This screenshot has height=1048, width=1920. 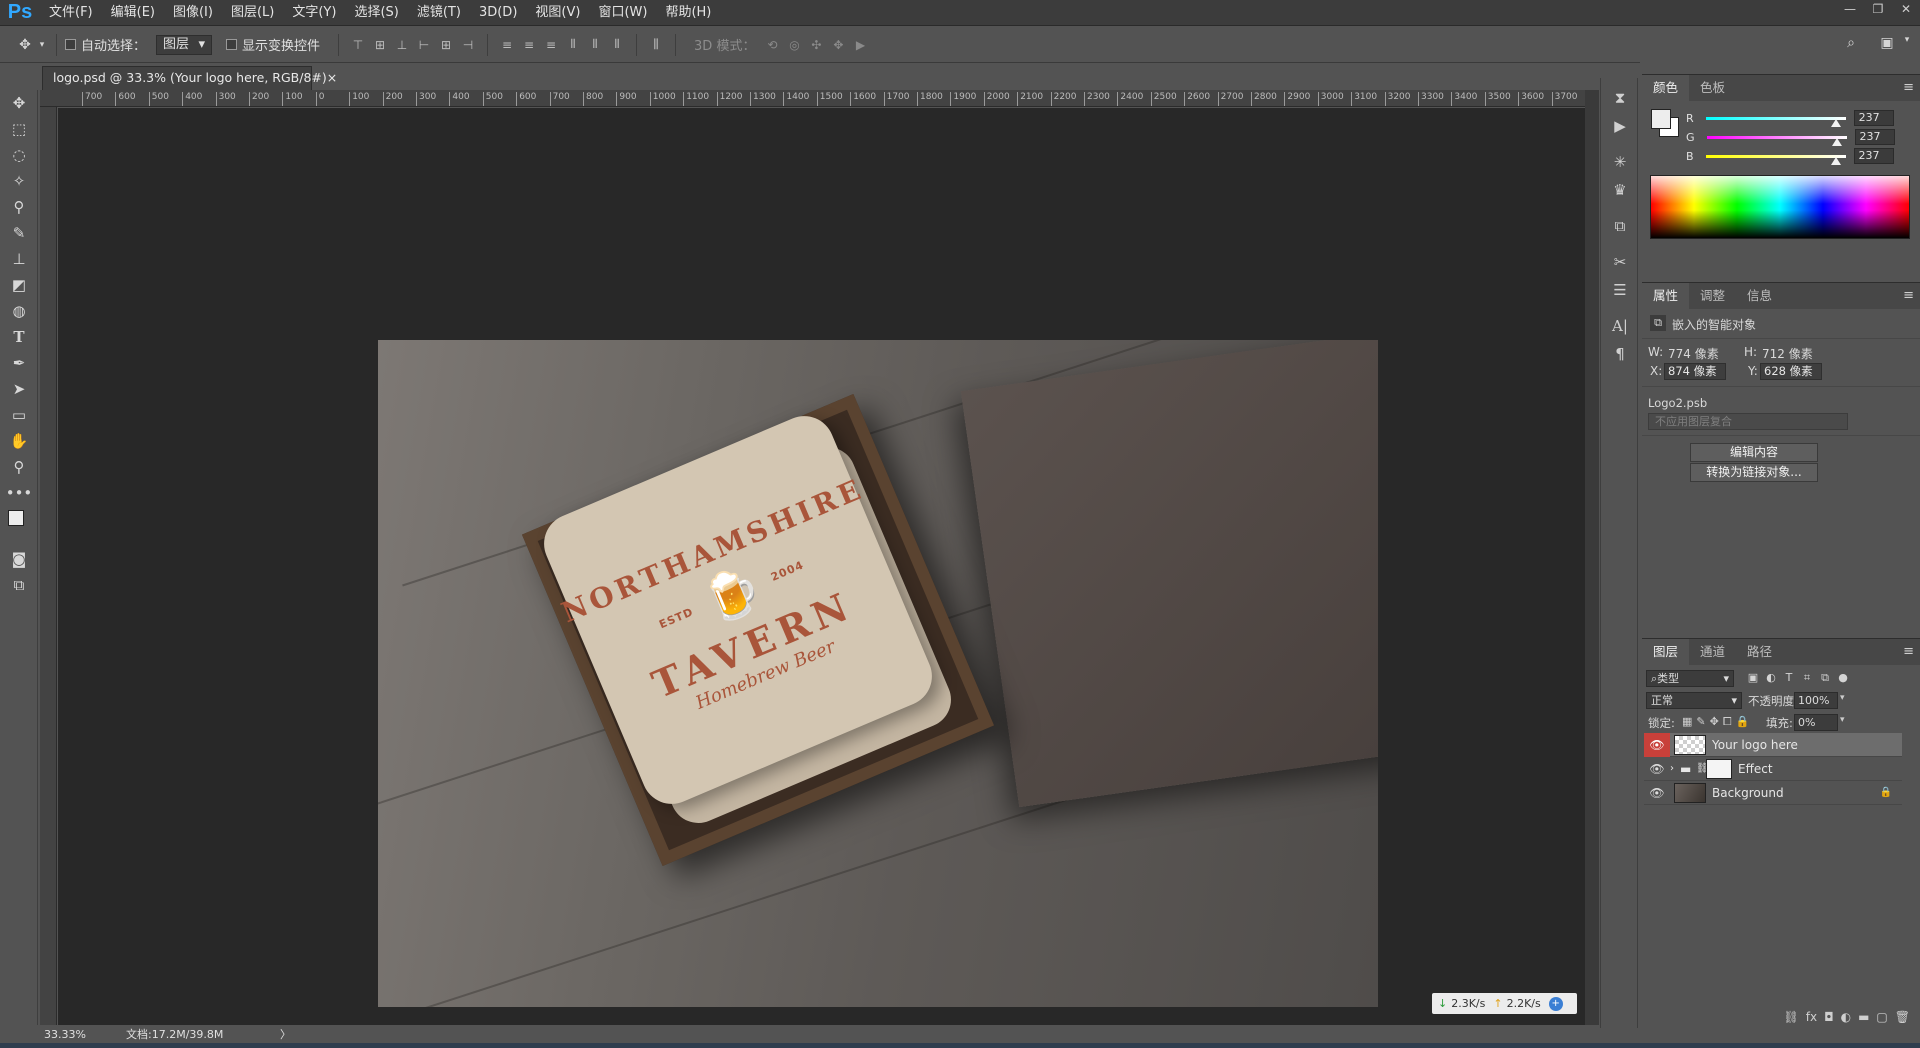 What do you see at coordinates (1666, 296) in the screenshot?
I see `tab-properties: 属性` at bounding box center [1666, 296].